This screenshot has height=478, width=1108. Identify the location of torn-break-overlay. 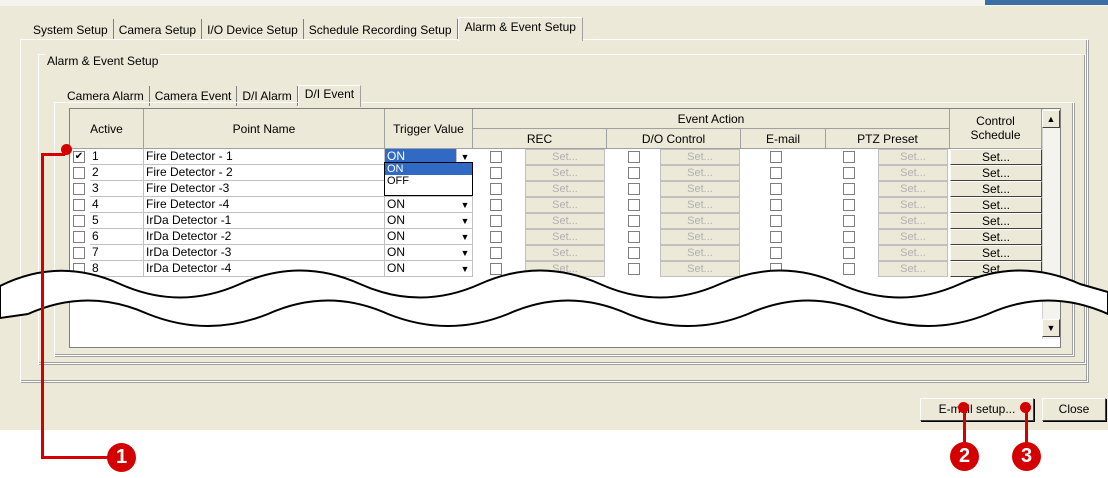
(554, 298).